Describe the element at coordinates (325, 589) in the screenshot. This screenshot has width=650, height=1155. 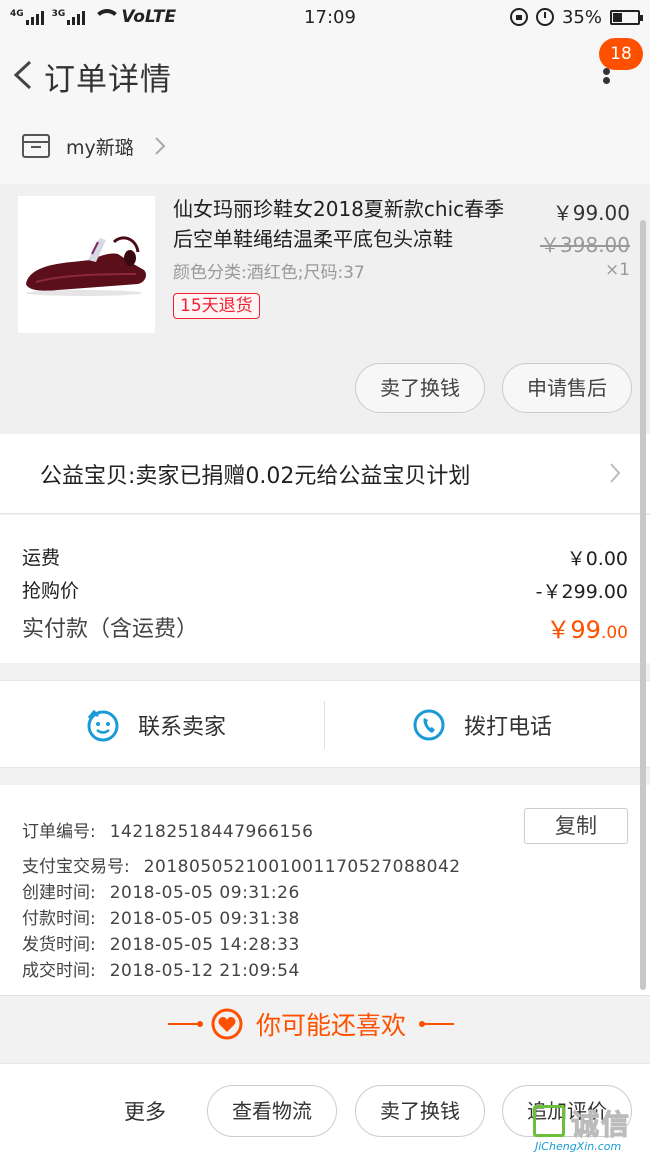
I see `fee-summary: 运费 ￥0.00 抢购价 -￥299.00 实付款（含运费） ￥99.00` at that location.